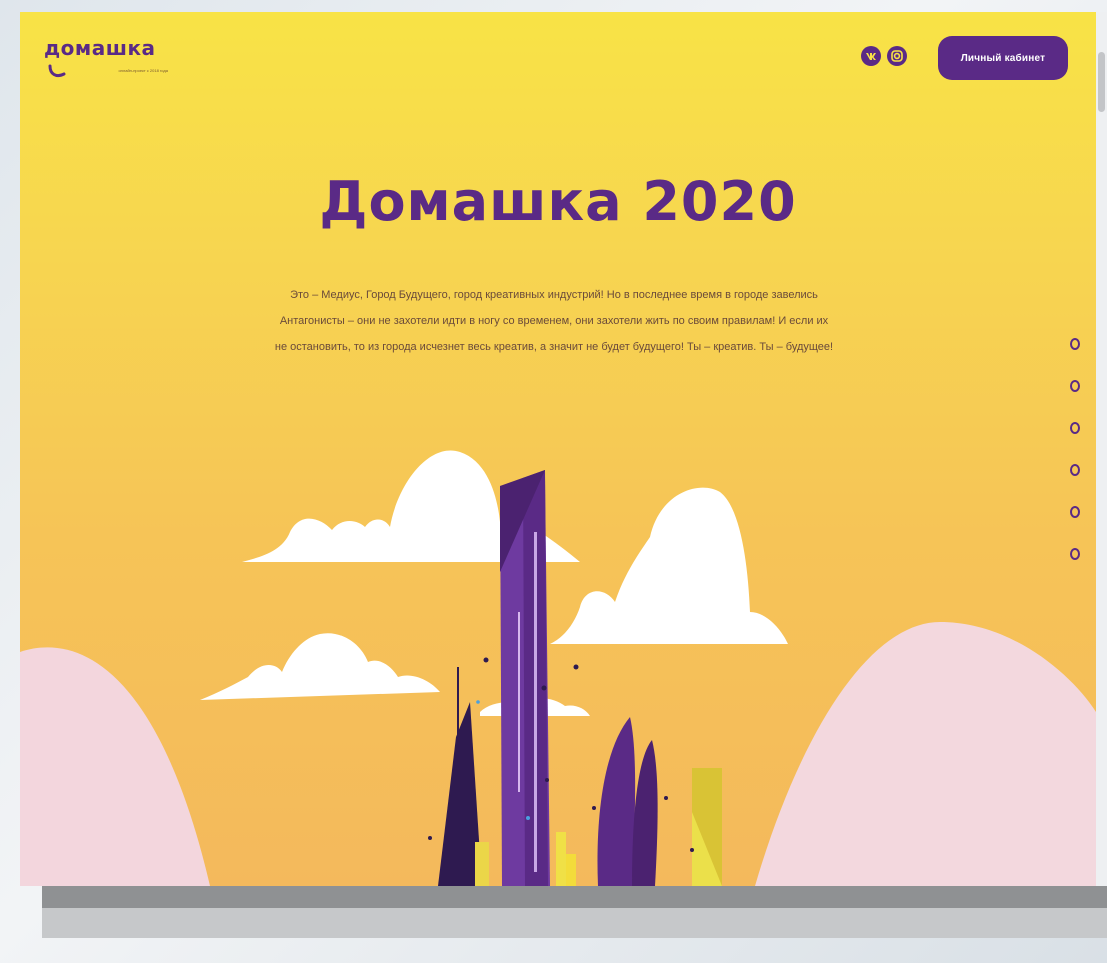 This screenshot has width=1107, height=963. I want to click on vertical-scrollbar, so click(1101, 449).